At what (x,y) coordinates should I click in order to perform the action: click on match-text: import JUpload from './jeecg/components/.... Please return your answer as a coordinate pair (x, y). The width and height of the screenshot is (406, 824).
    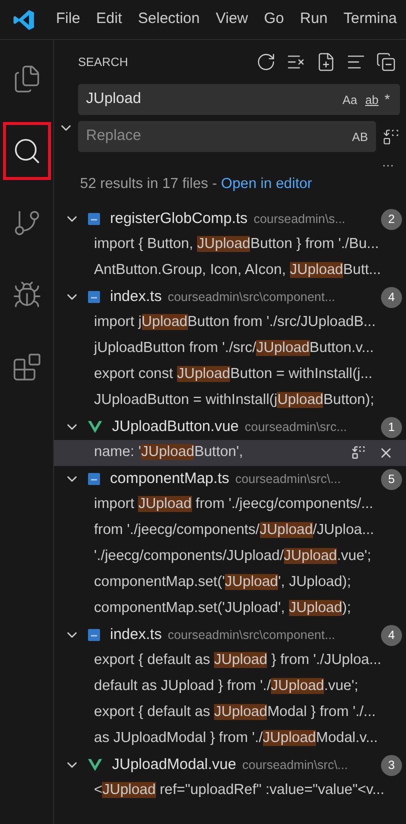
    Looking at the image, I should click on (234, 504).